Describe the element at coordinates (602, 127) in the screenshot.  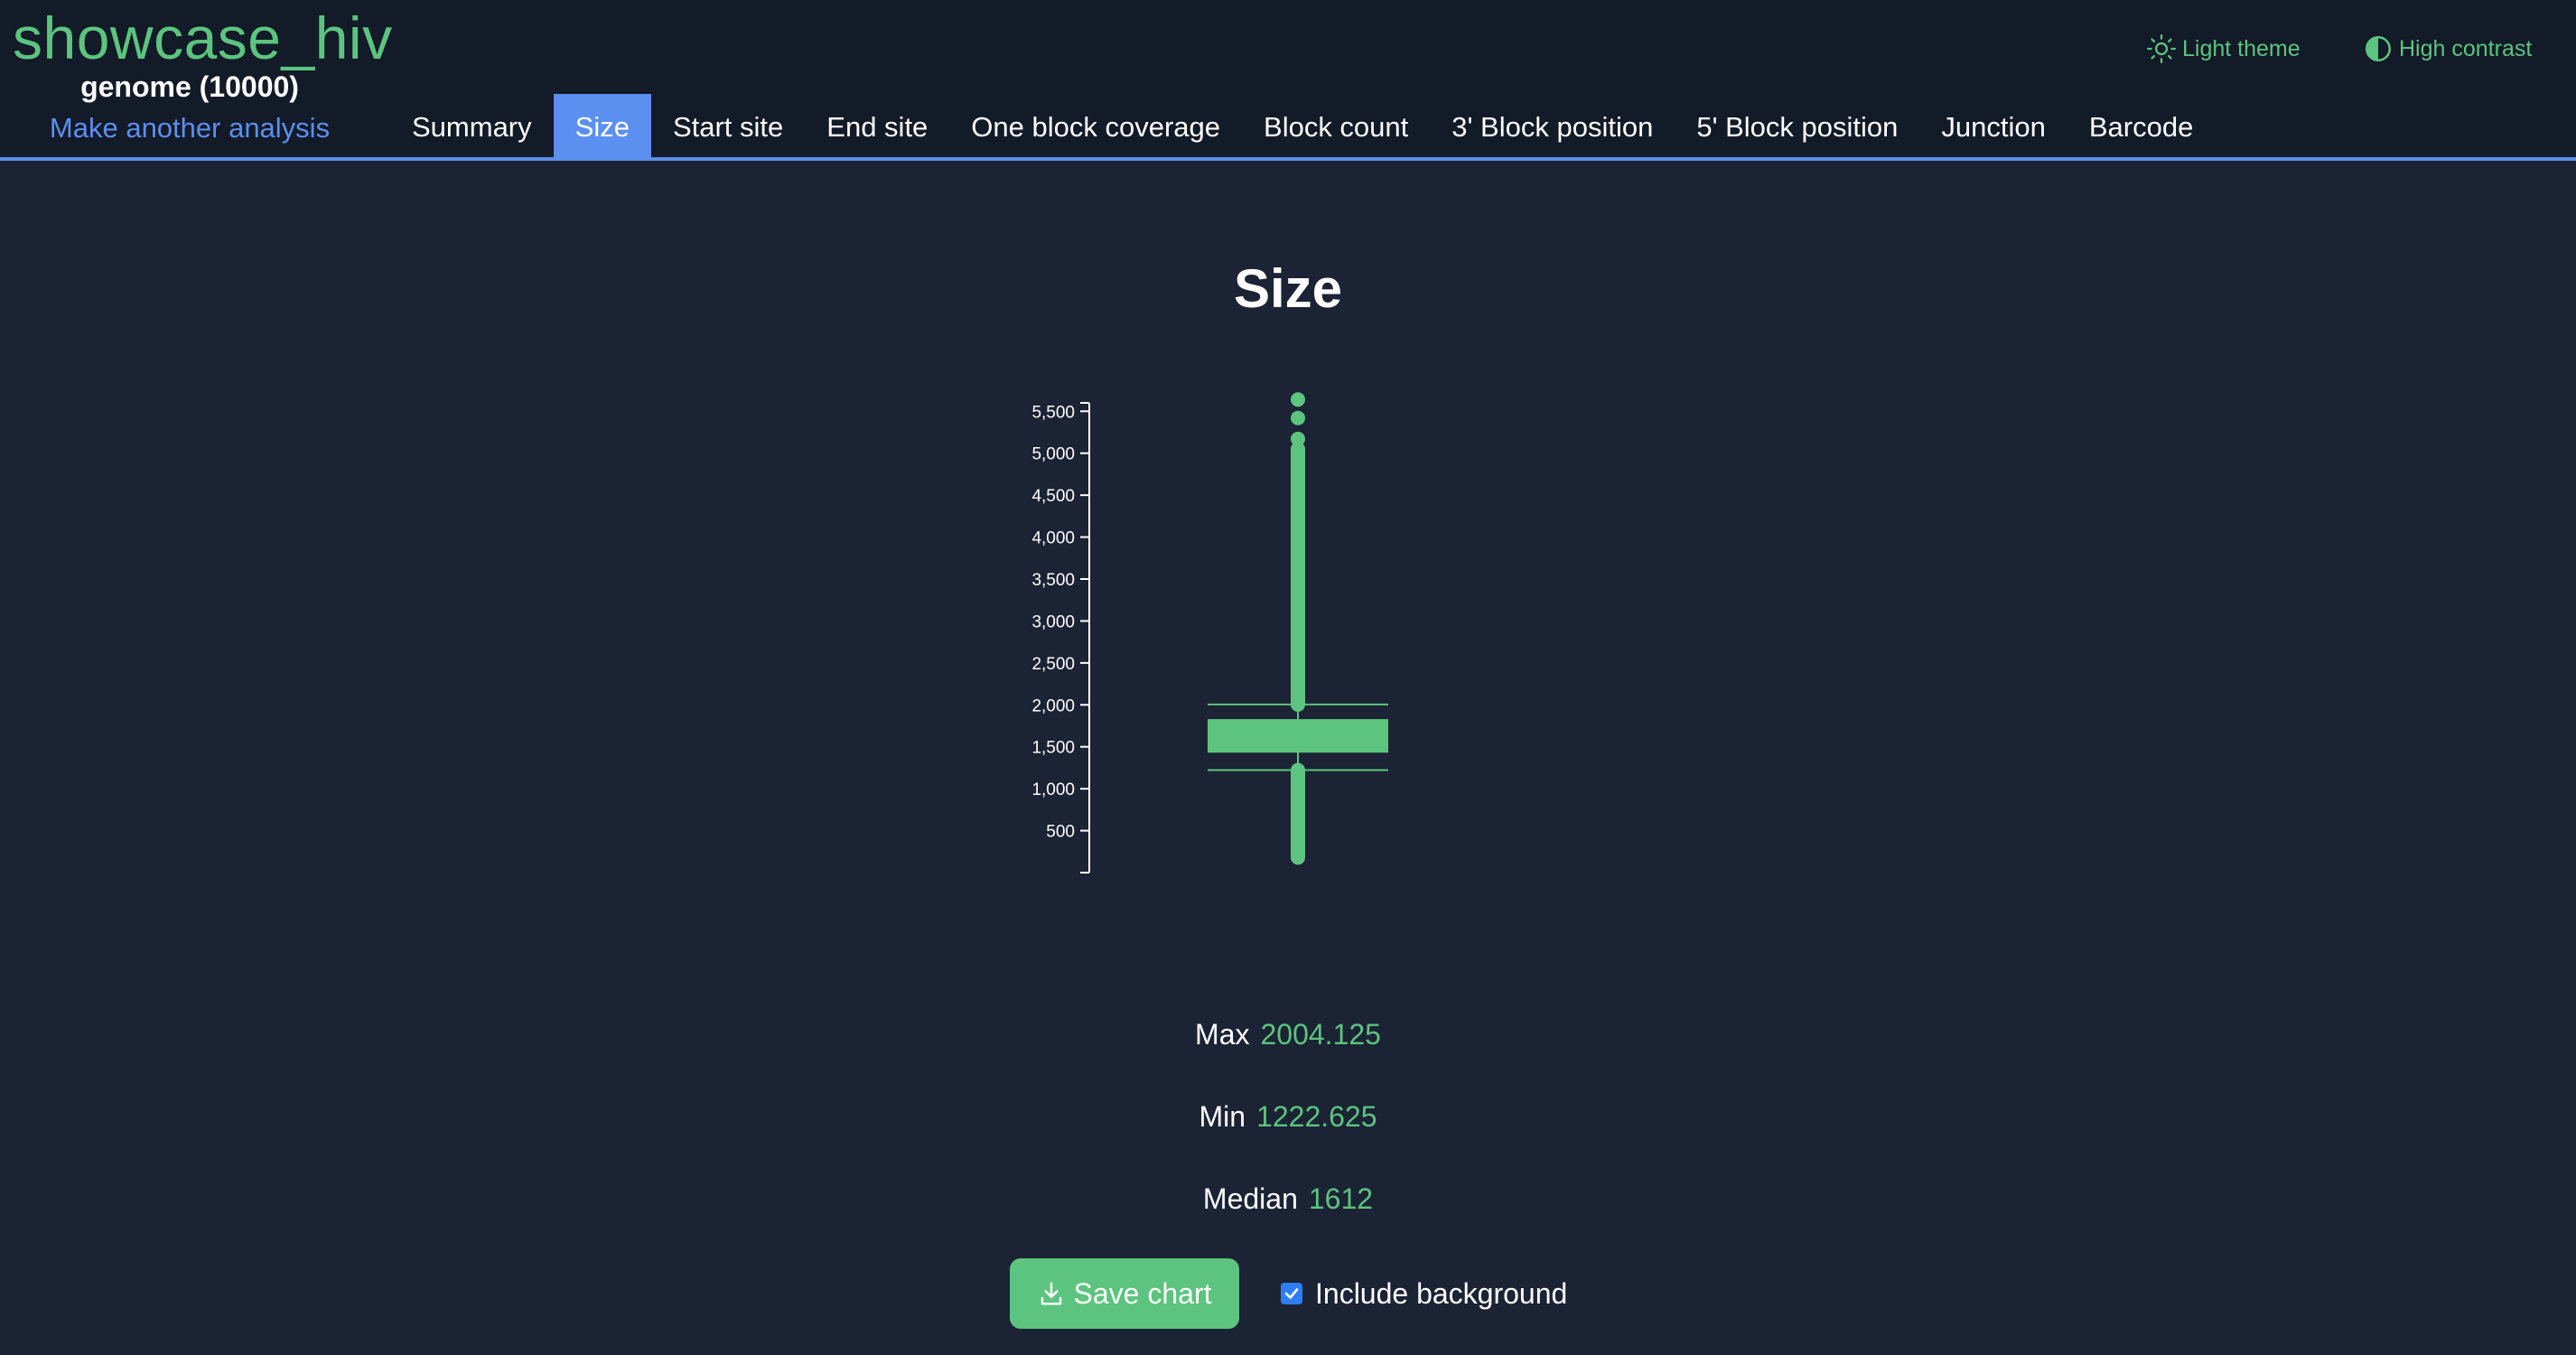
I see `tab-size: Size` at that location.